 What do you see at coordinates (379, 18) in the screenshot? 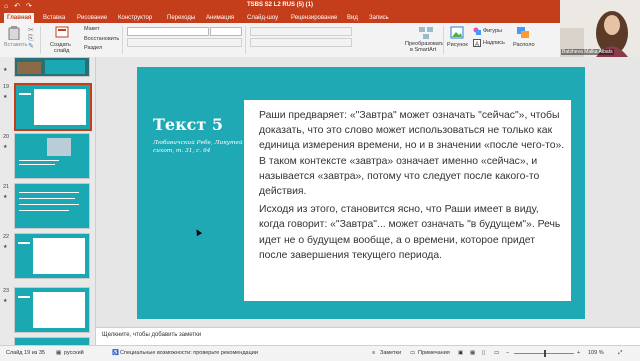
I see `tab-record: Запись` at bounding box center [379, 18].